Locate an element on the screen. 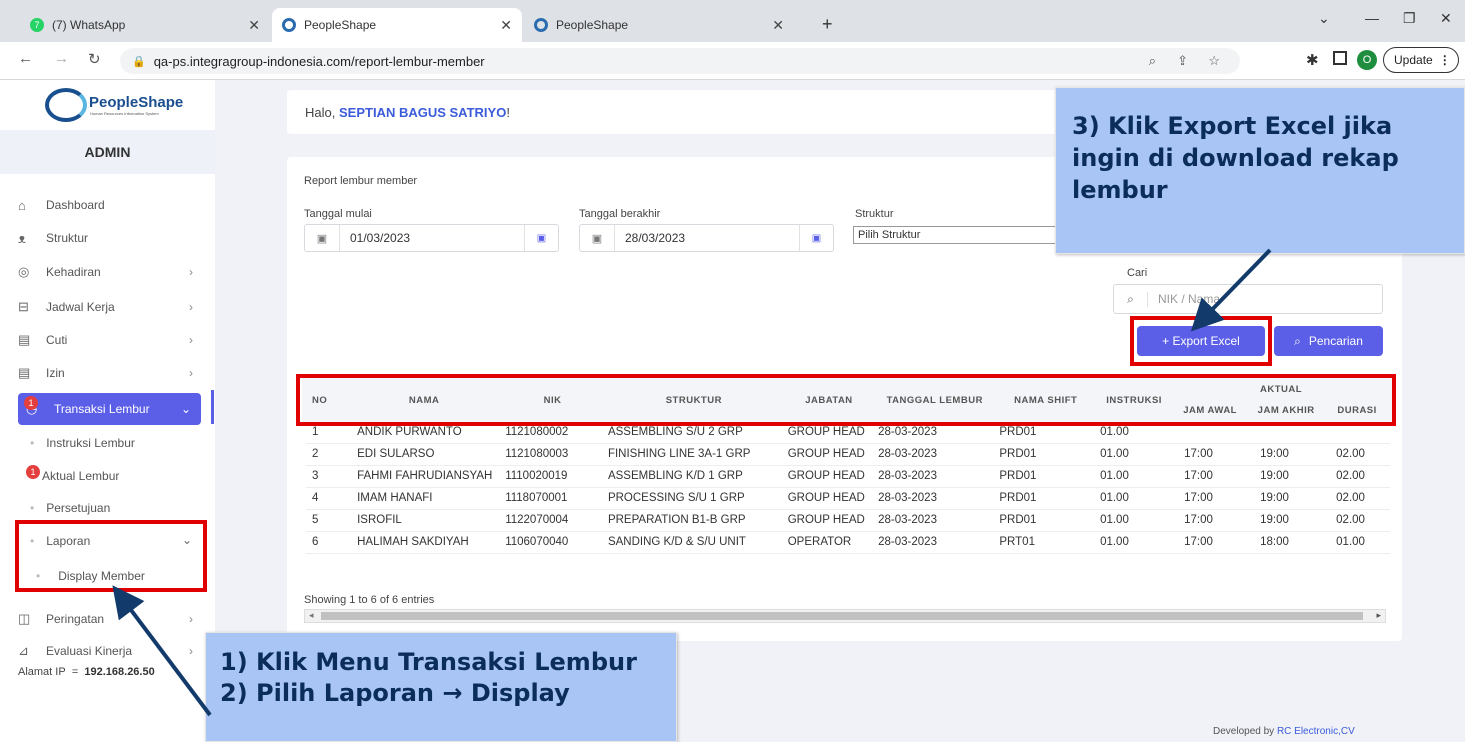 The height and width of the screenshot is (742, 1465). bookmark-star-icon: ☆ is located at coordinates (1214, 61).